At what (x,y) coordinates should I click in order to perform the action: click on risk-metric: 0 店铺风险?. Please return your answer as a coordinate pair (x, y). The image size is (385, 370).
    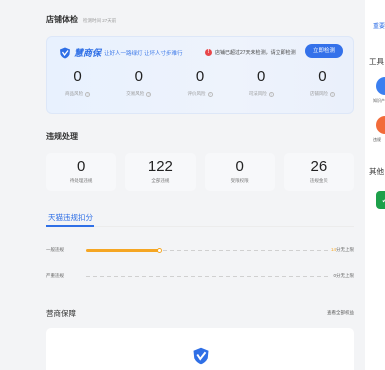
    Looking at the image, I should click on (322, 83).